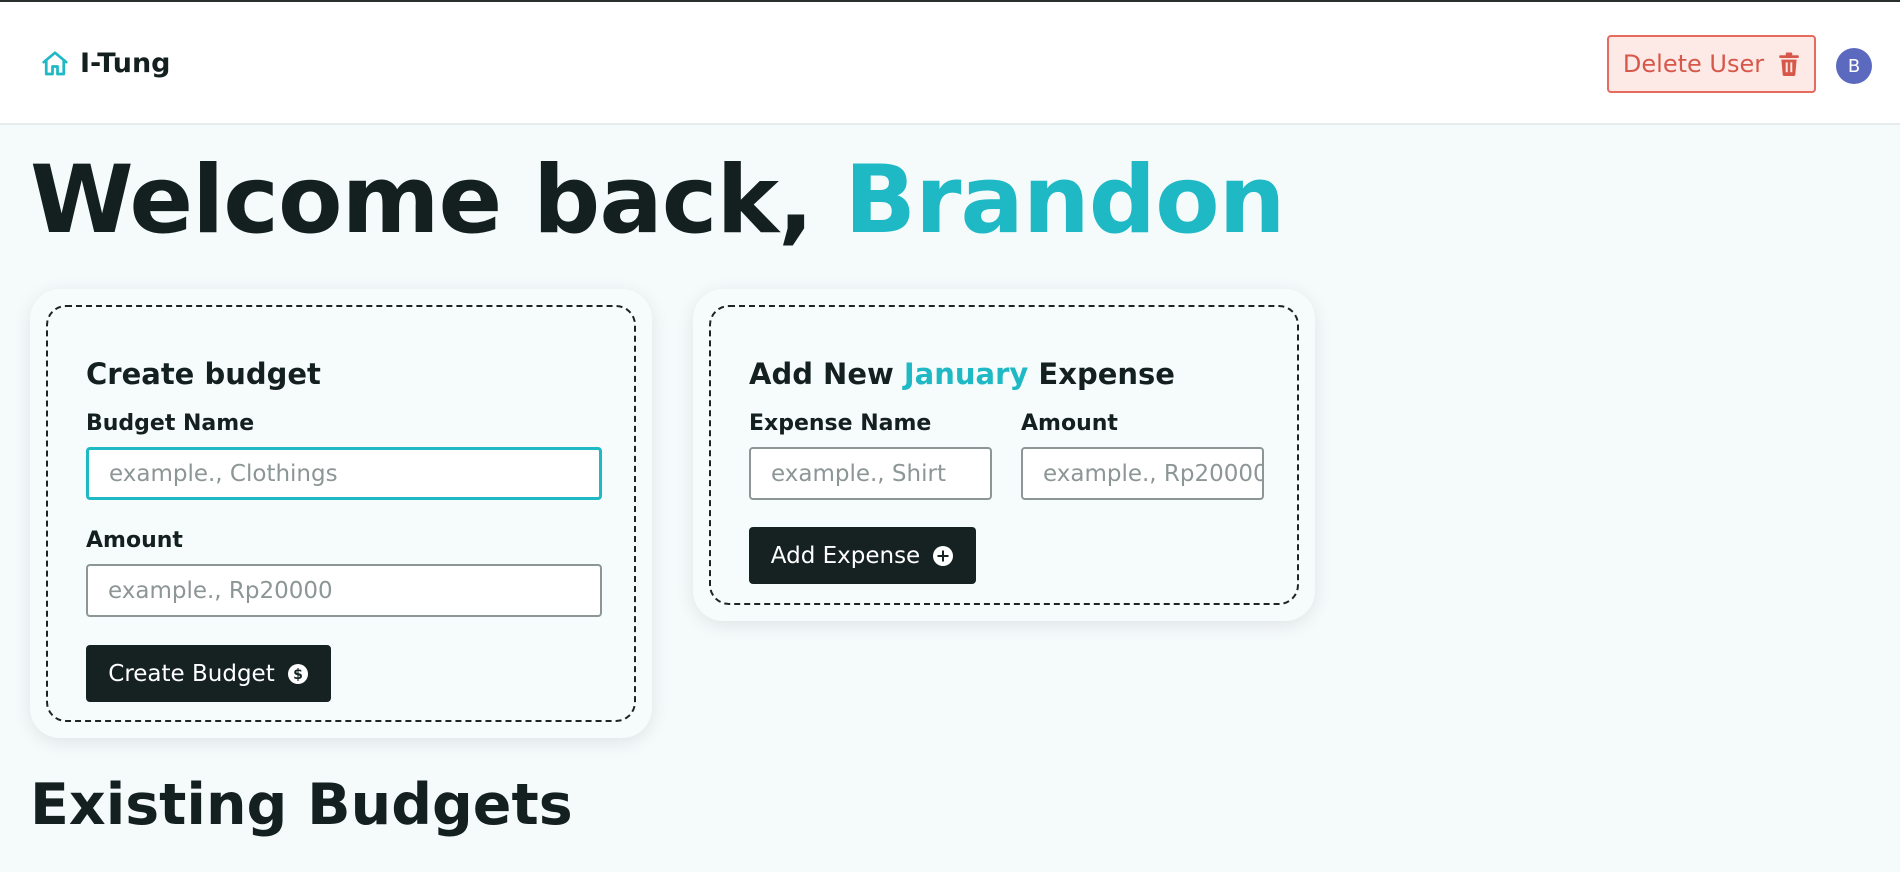 The width and height of the screenshot is (1900, 872). What do you see at coordinates (301, 805) in the screenshot?
I see `existing-budgets-heading: Existing Budgets` at bounding box center [301, 805].